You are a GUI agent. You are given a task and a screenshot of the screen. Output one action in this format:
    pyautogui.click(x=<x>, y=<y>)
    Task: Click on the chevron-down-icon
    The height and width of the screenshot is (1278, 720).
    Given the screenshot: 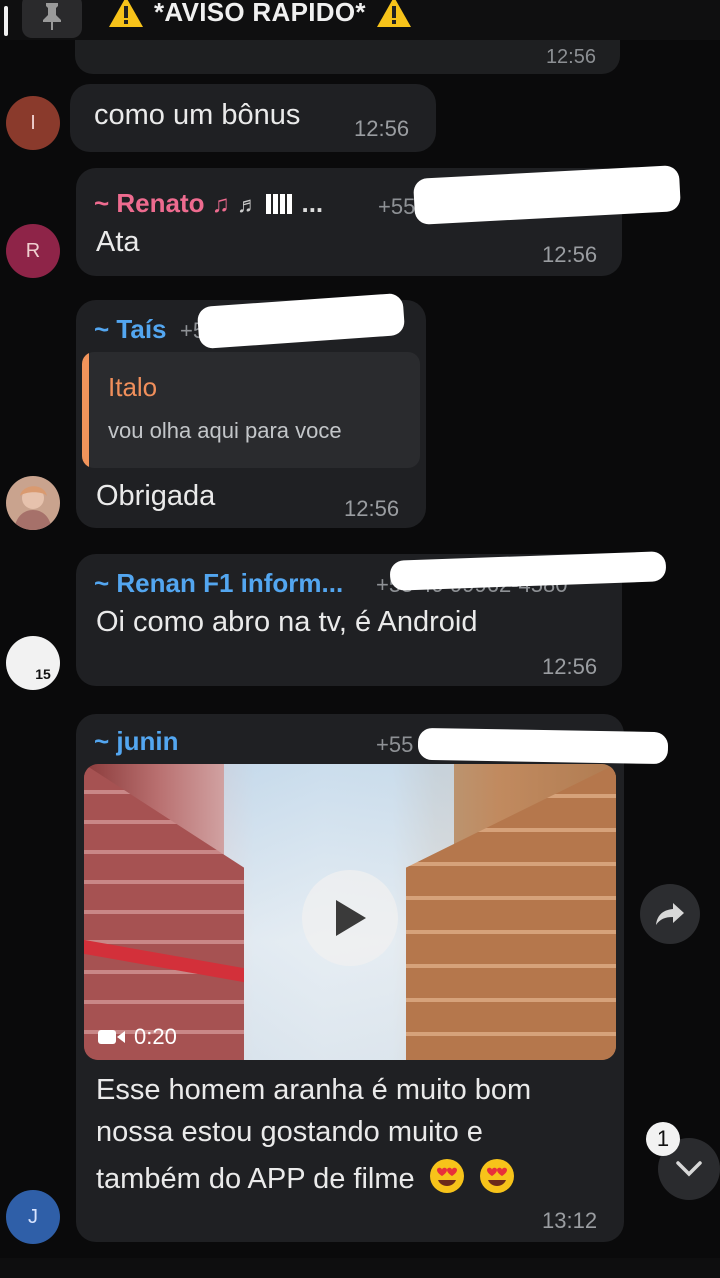 What is the action you would take?
    pyautogui.click(x=689, y=1169)
    